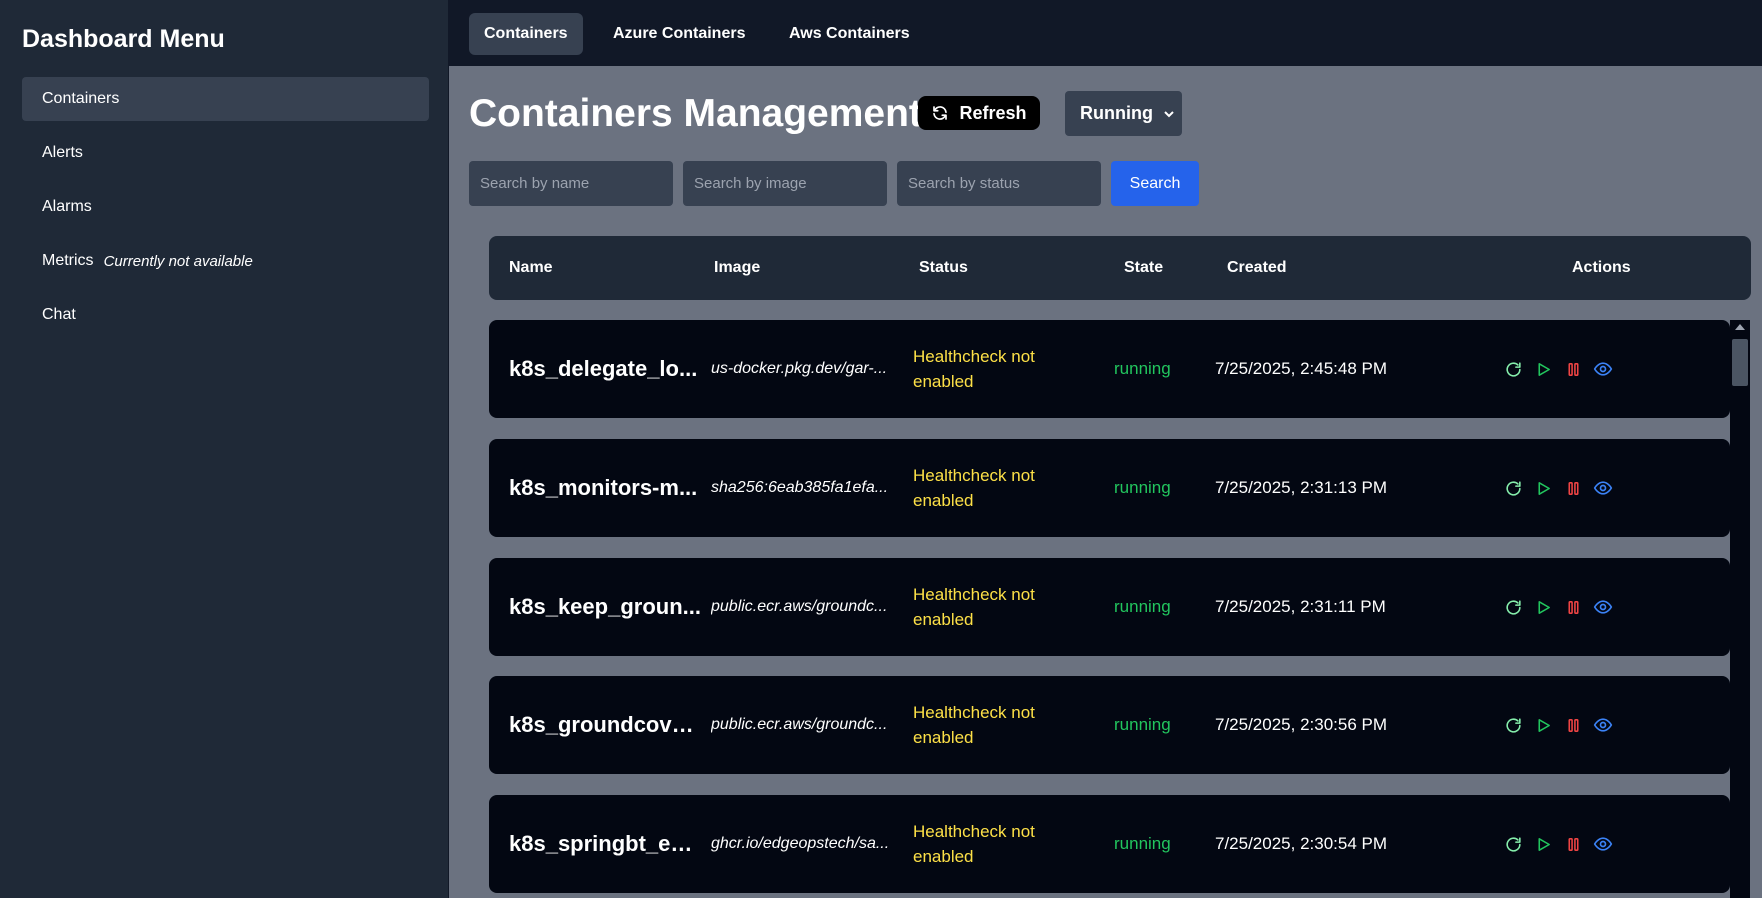 This screenshot has width=1762, height=898. Describe the element at coordinates (940, 113) in the screenshot. I see `refresh-icon` at that location.